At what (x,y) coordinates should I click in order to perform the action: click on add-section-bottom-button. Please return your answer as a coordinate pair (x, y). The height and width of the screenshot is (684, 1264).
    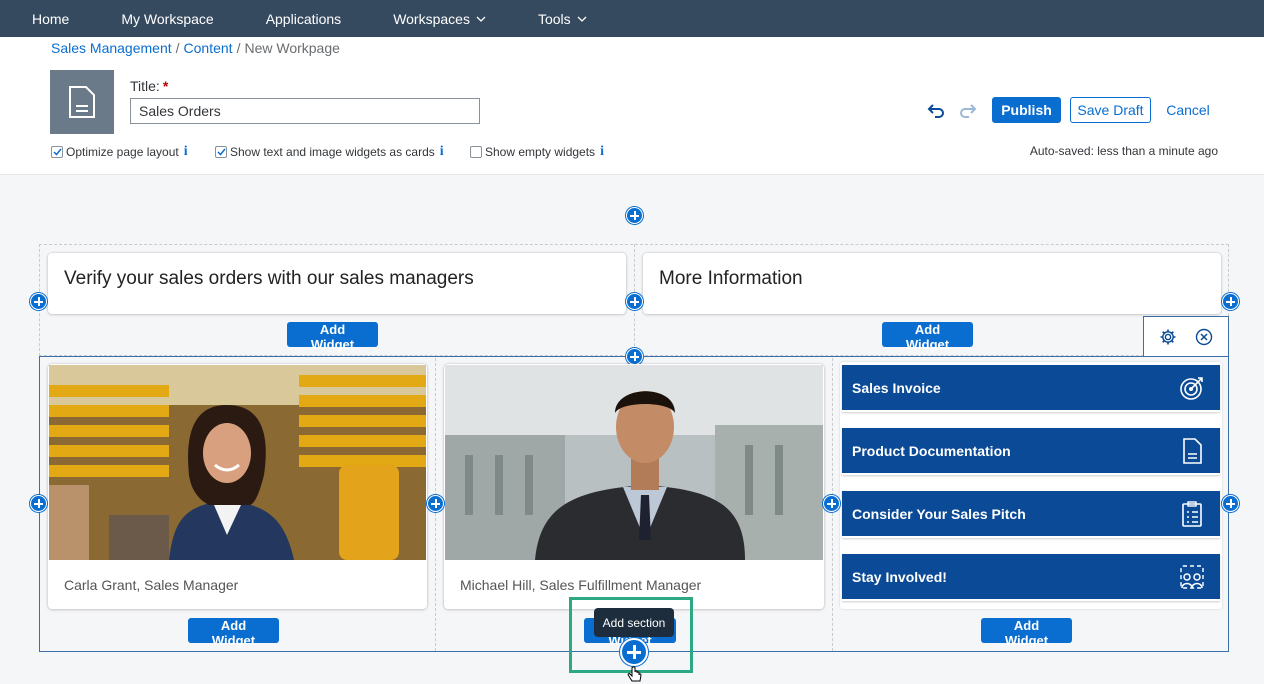
    Looking at the image, I should click on (634, 652).